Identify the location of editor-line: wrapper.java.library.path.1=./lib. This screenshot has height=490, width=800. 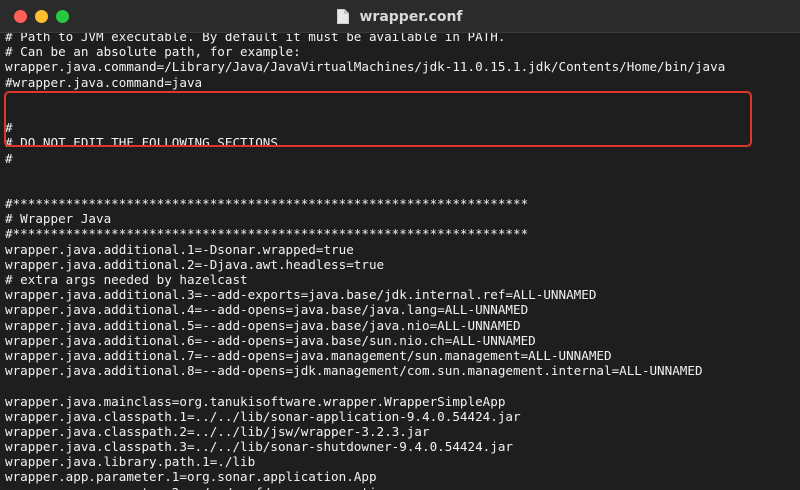
(130, 462).